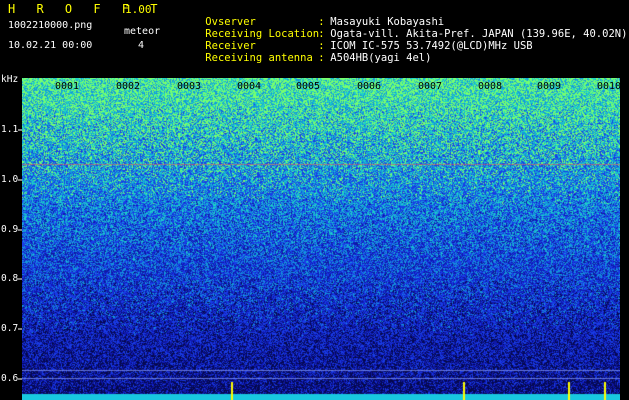 This screenshot has height=400, width=629. Describe the element at coordinates (249, 86) in the screenshot. I see `x-tick-label: 0004` at that location.